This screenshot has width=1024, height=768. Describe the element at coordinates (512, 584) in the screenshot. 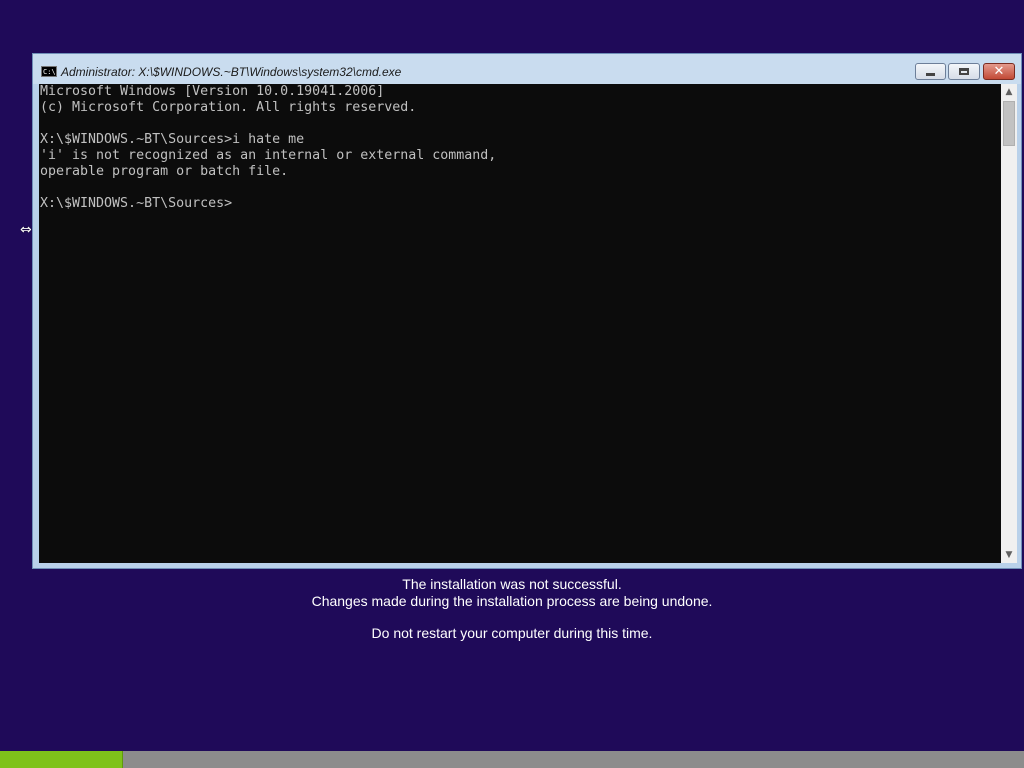

I see `status-message-failed: The installation was not successful.` at that location.